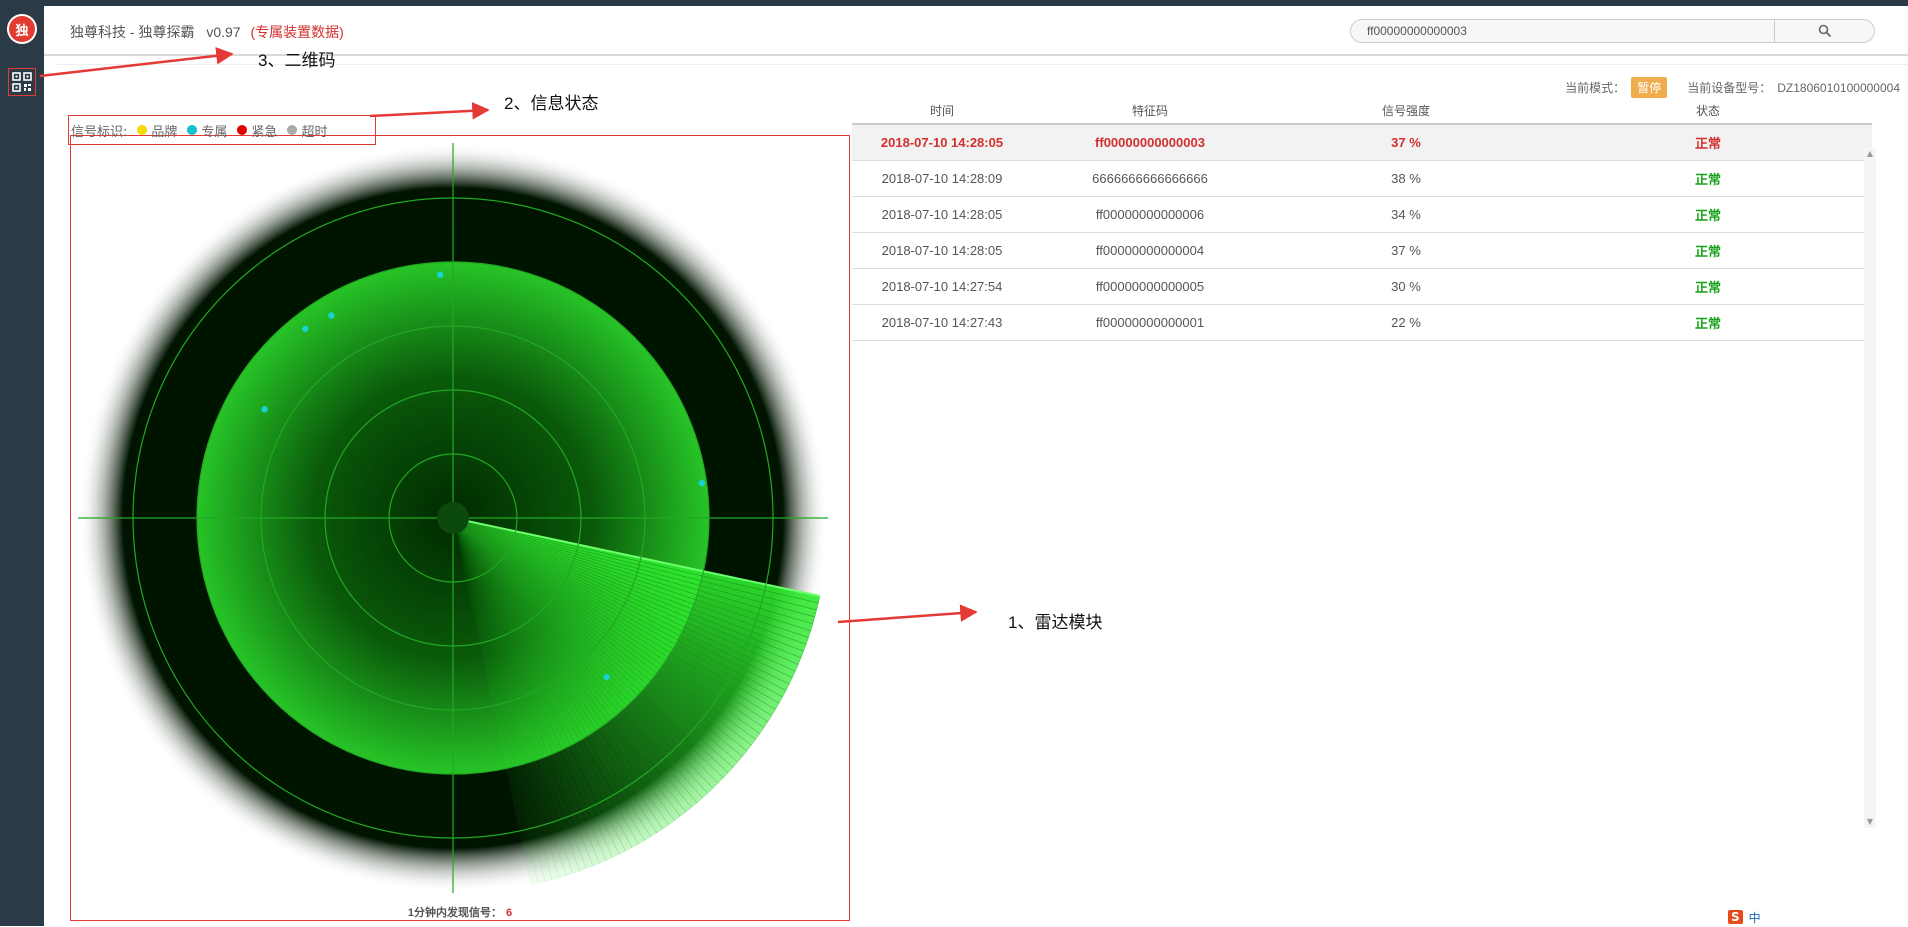 The width and height of the screenshot is (1908, 927). Describe the element at coordinates (1595, 88) in the screenshot. I see `mode-label: 当前模式：` at that location.